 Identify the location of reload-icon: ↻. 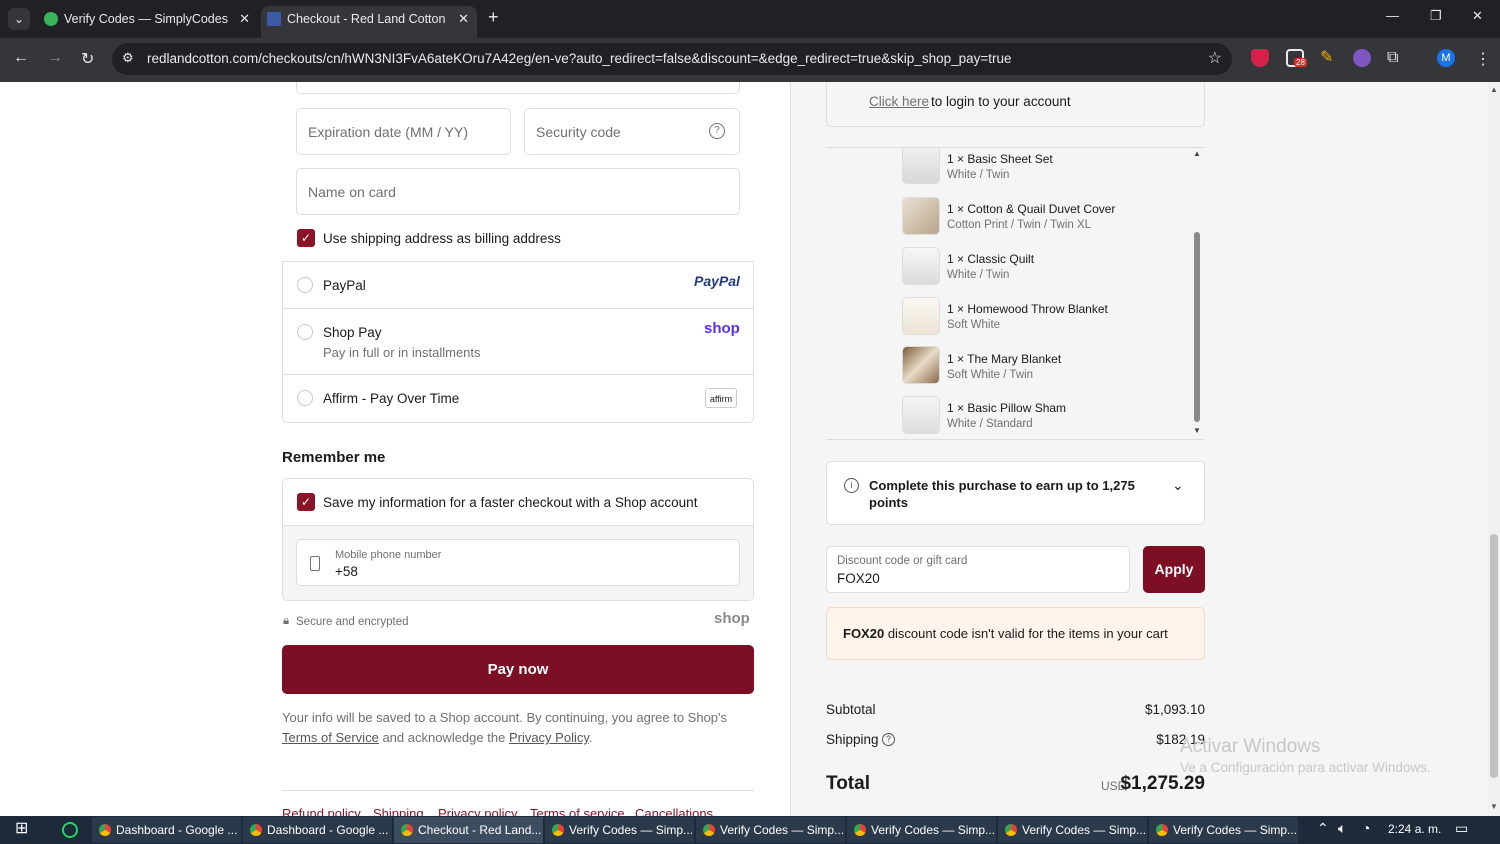
(87, 59).